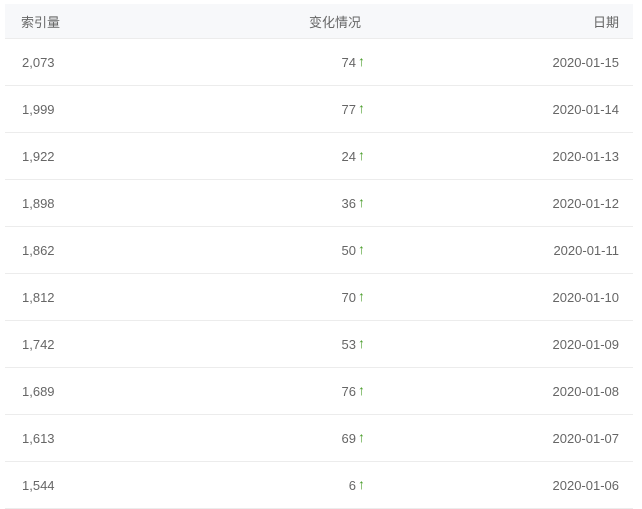 This screenshot has width=642, height=509. Describe the element at coordinates (38, 109) in the screenshot. I see `row-index-value: 1,999` at that location.